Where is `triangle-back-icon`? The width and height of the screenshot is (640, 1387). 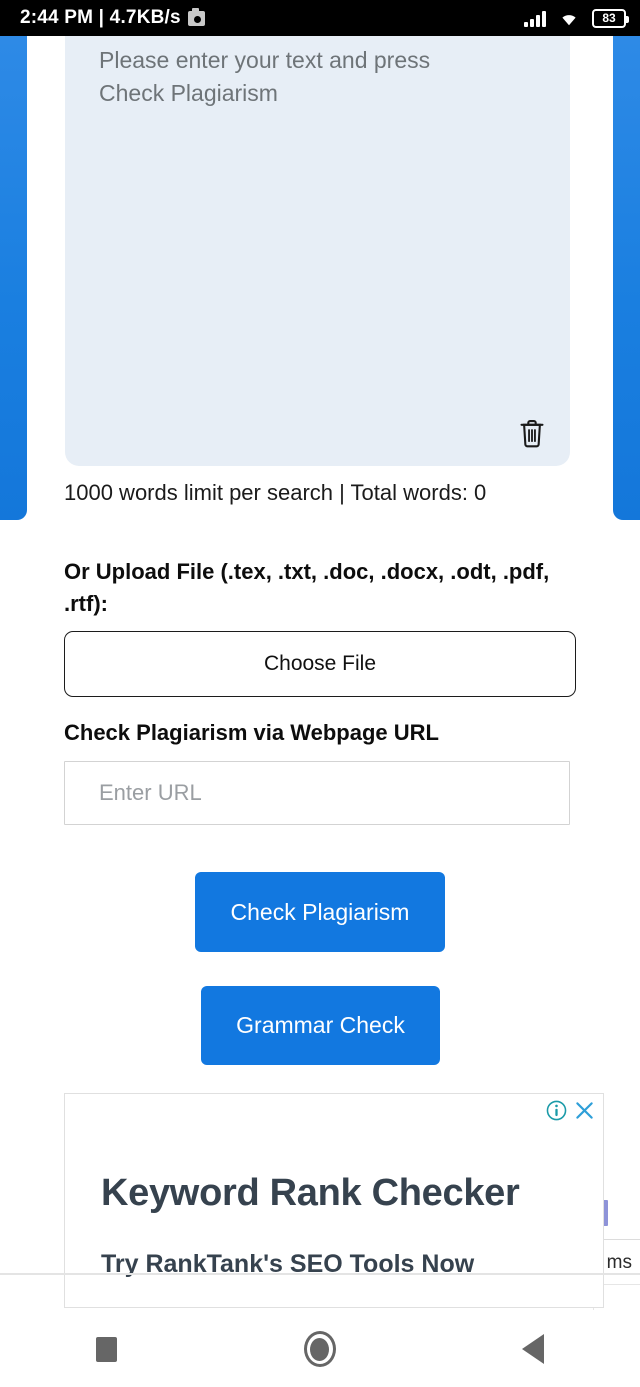
triangle-back-icon is located at coordinates (533, 1349).